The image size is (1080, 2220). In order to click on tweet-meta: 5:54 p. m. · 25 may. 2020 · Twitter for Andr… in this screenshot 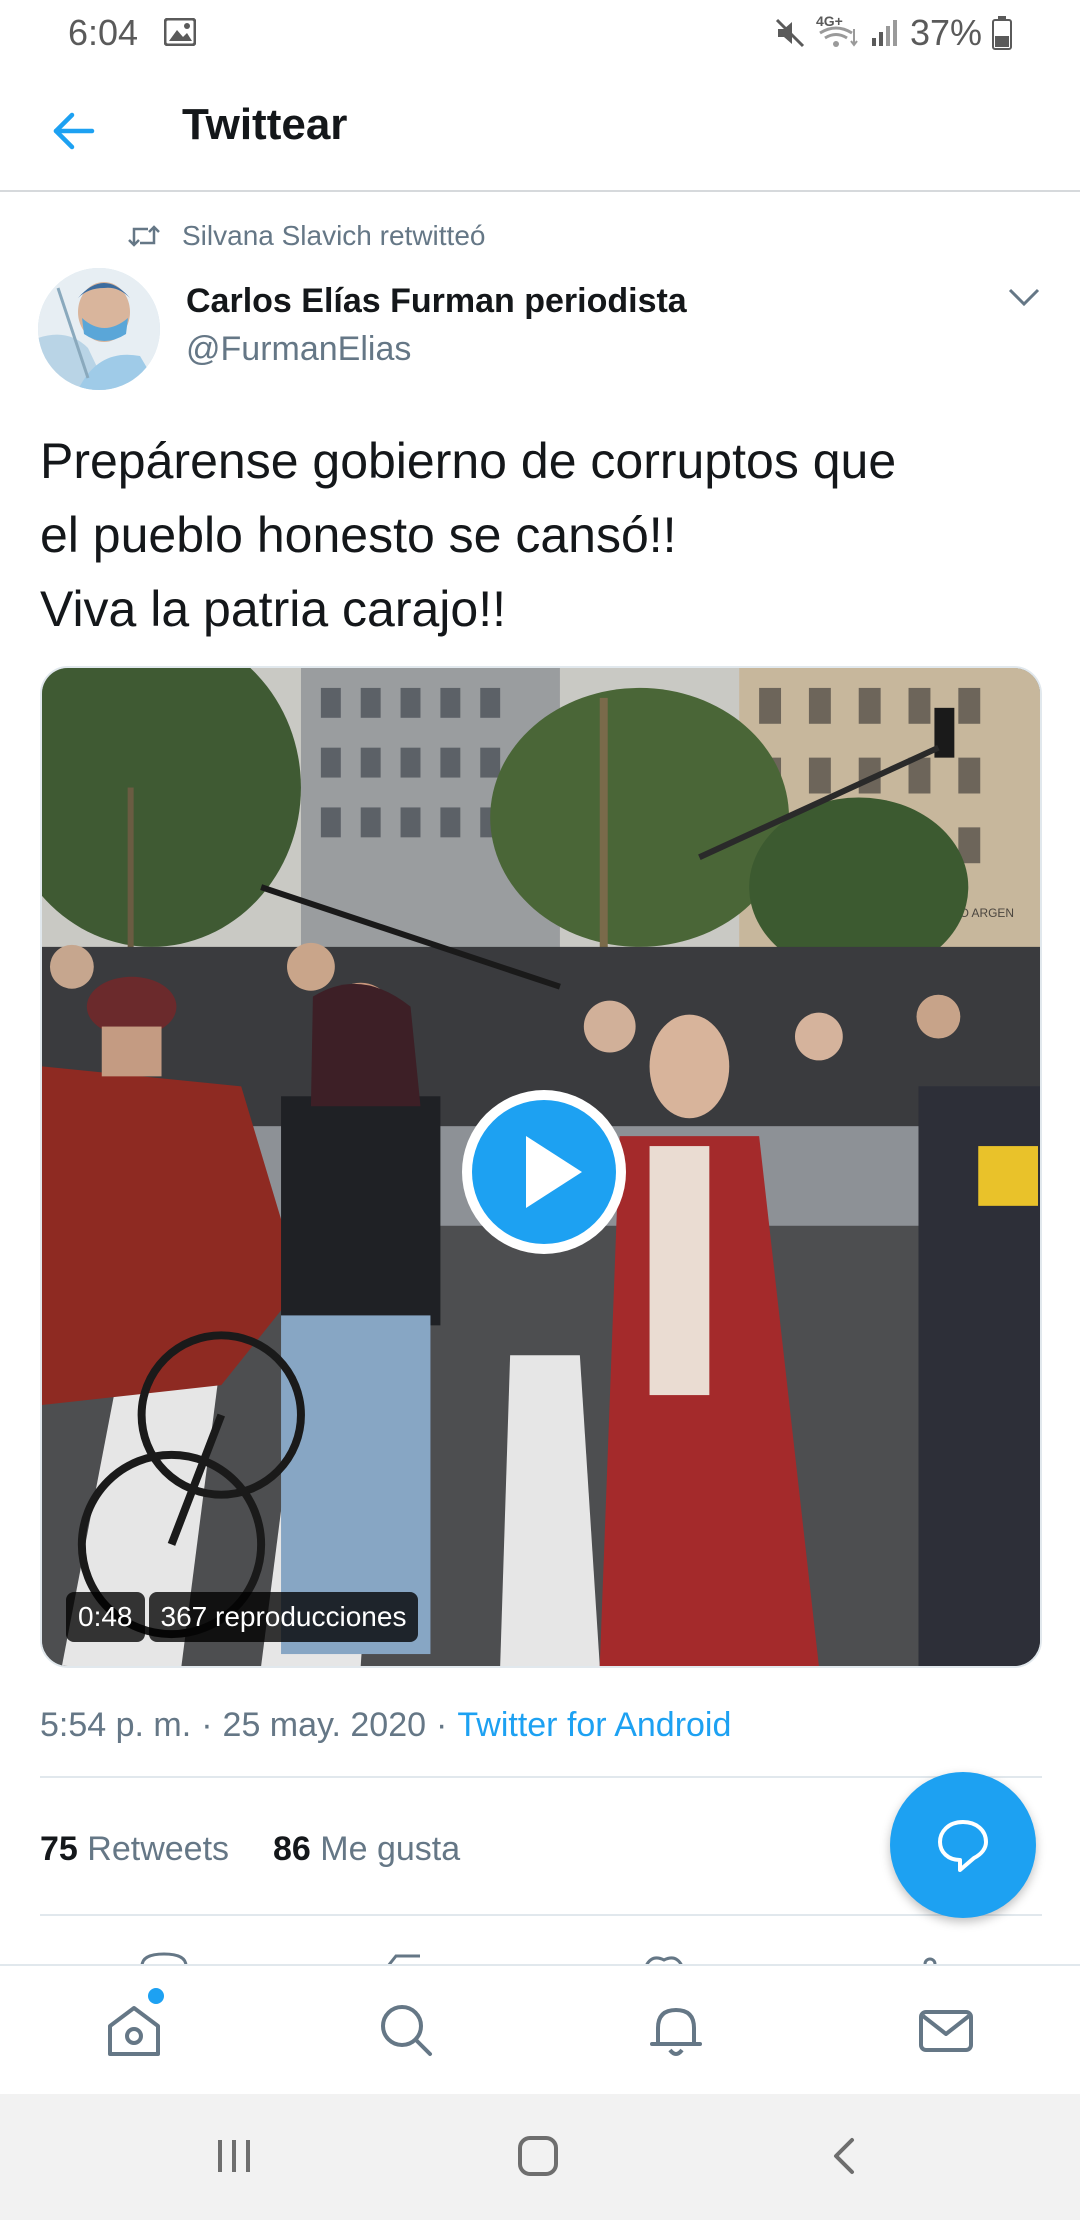, I will do `click(385, 1725)`.